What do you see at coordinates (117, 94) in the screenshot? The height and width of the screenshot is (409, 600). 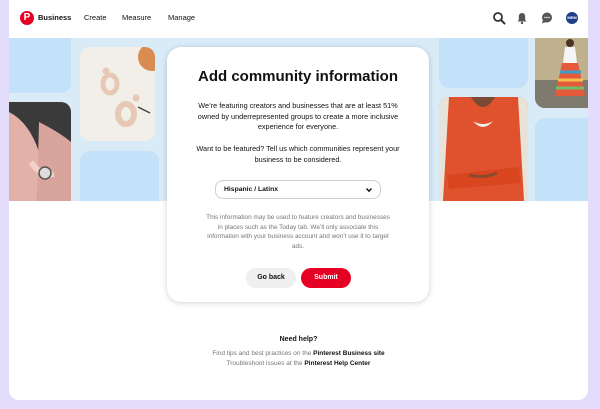 I see `photo-tile-earrings` at bounding box center [117, 94].